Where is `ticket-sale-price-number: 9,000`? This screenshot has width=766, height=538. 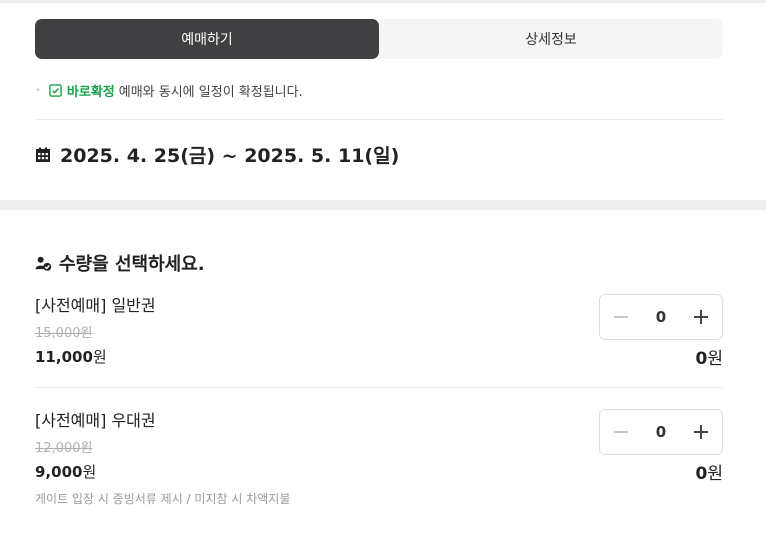 ticket-sale-price-number: 9,000 is located at coordinates (59, 472).